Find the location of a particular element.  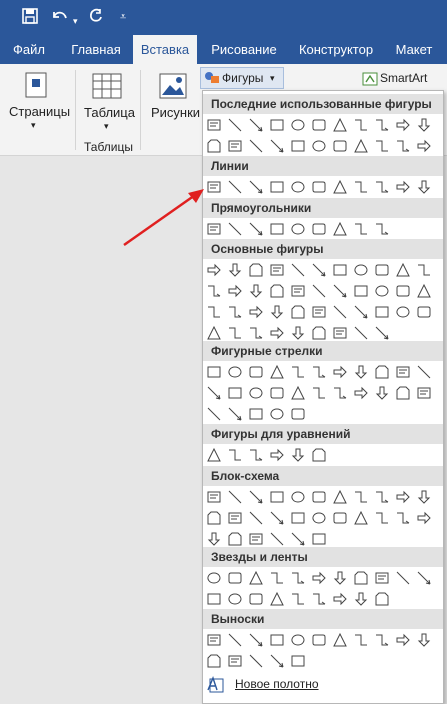

pictures-button: Рисунки is located at coordinates (175, 112).